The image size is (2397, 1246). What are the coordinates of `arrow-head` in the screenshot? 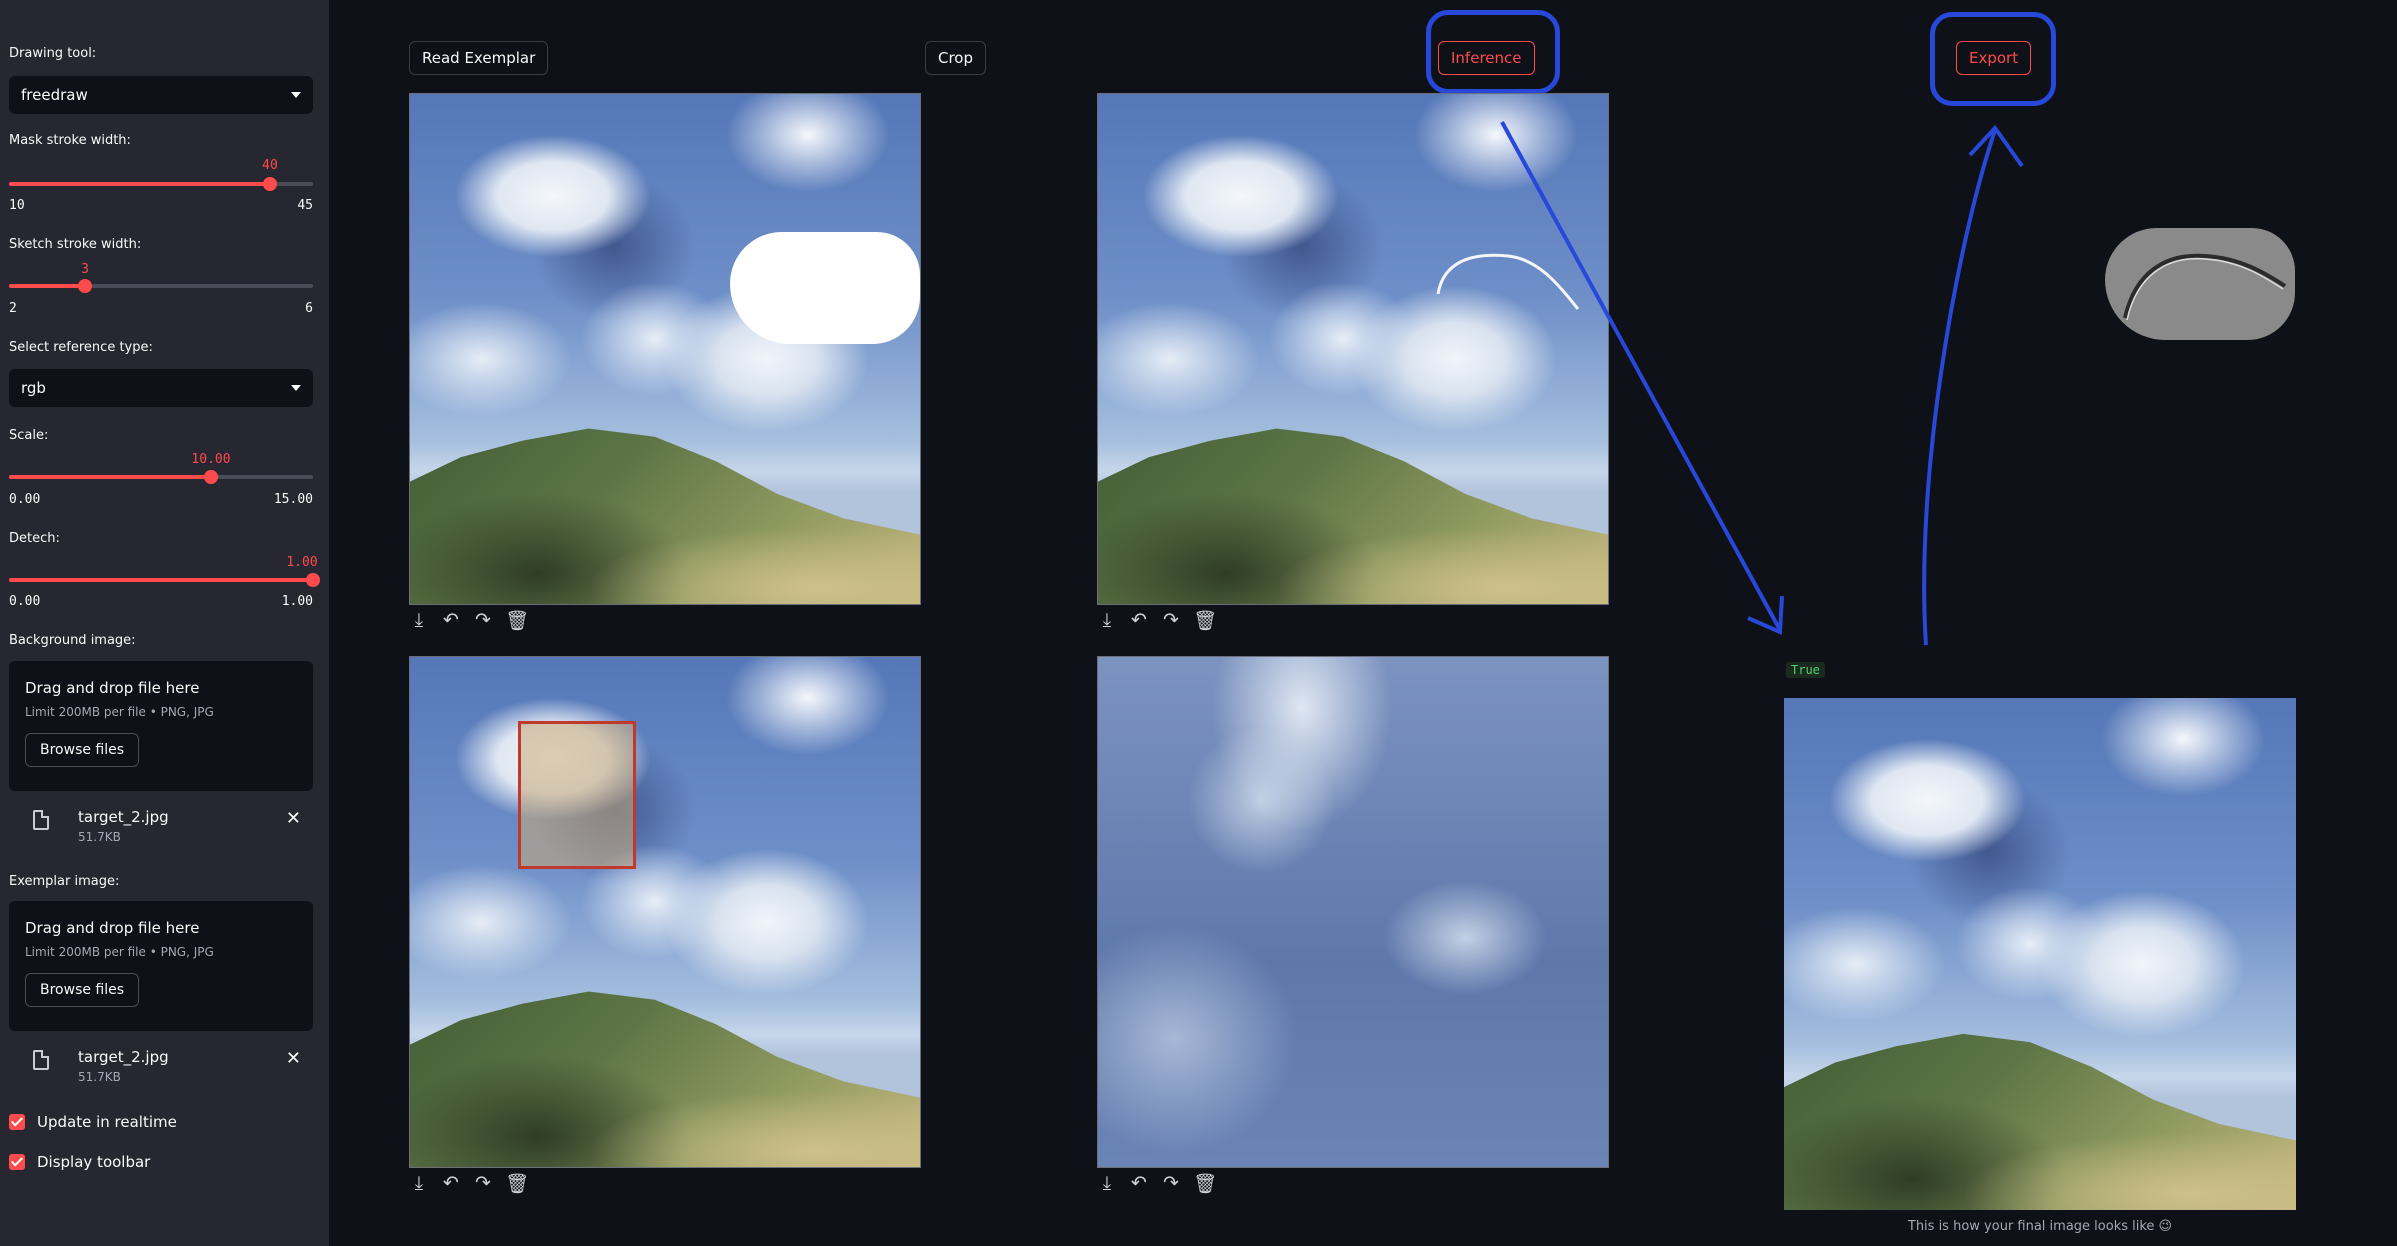 It's located at (1996, 146).